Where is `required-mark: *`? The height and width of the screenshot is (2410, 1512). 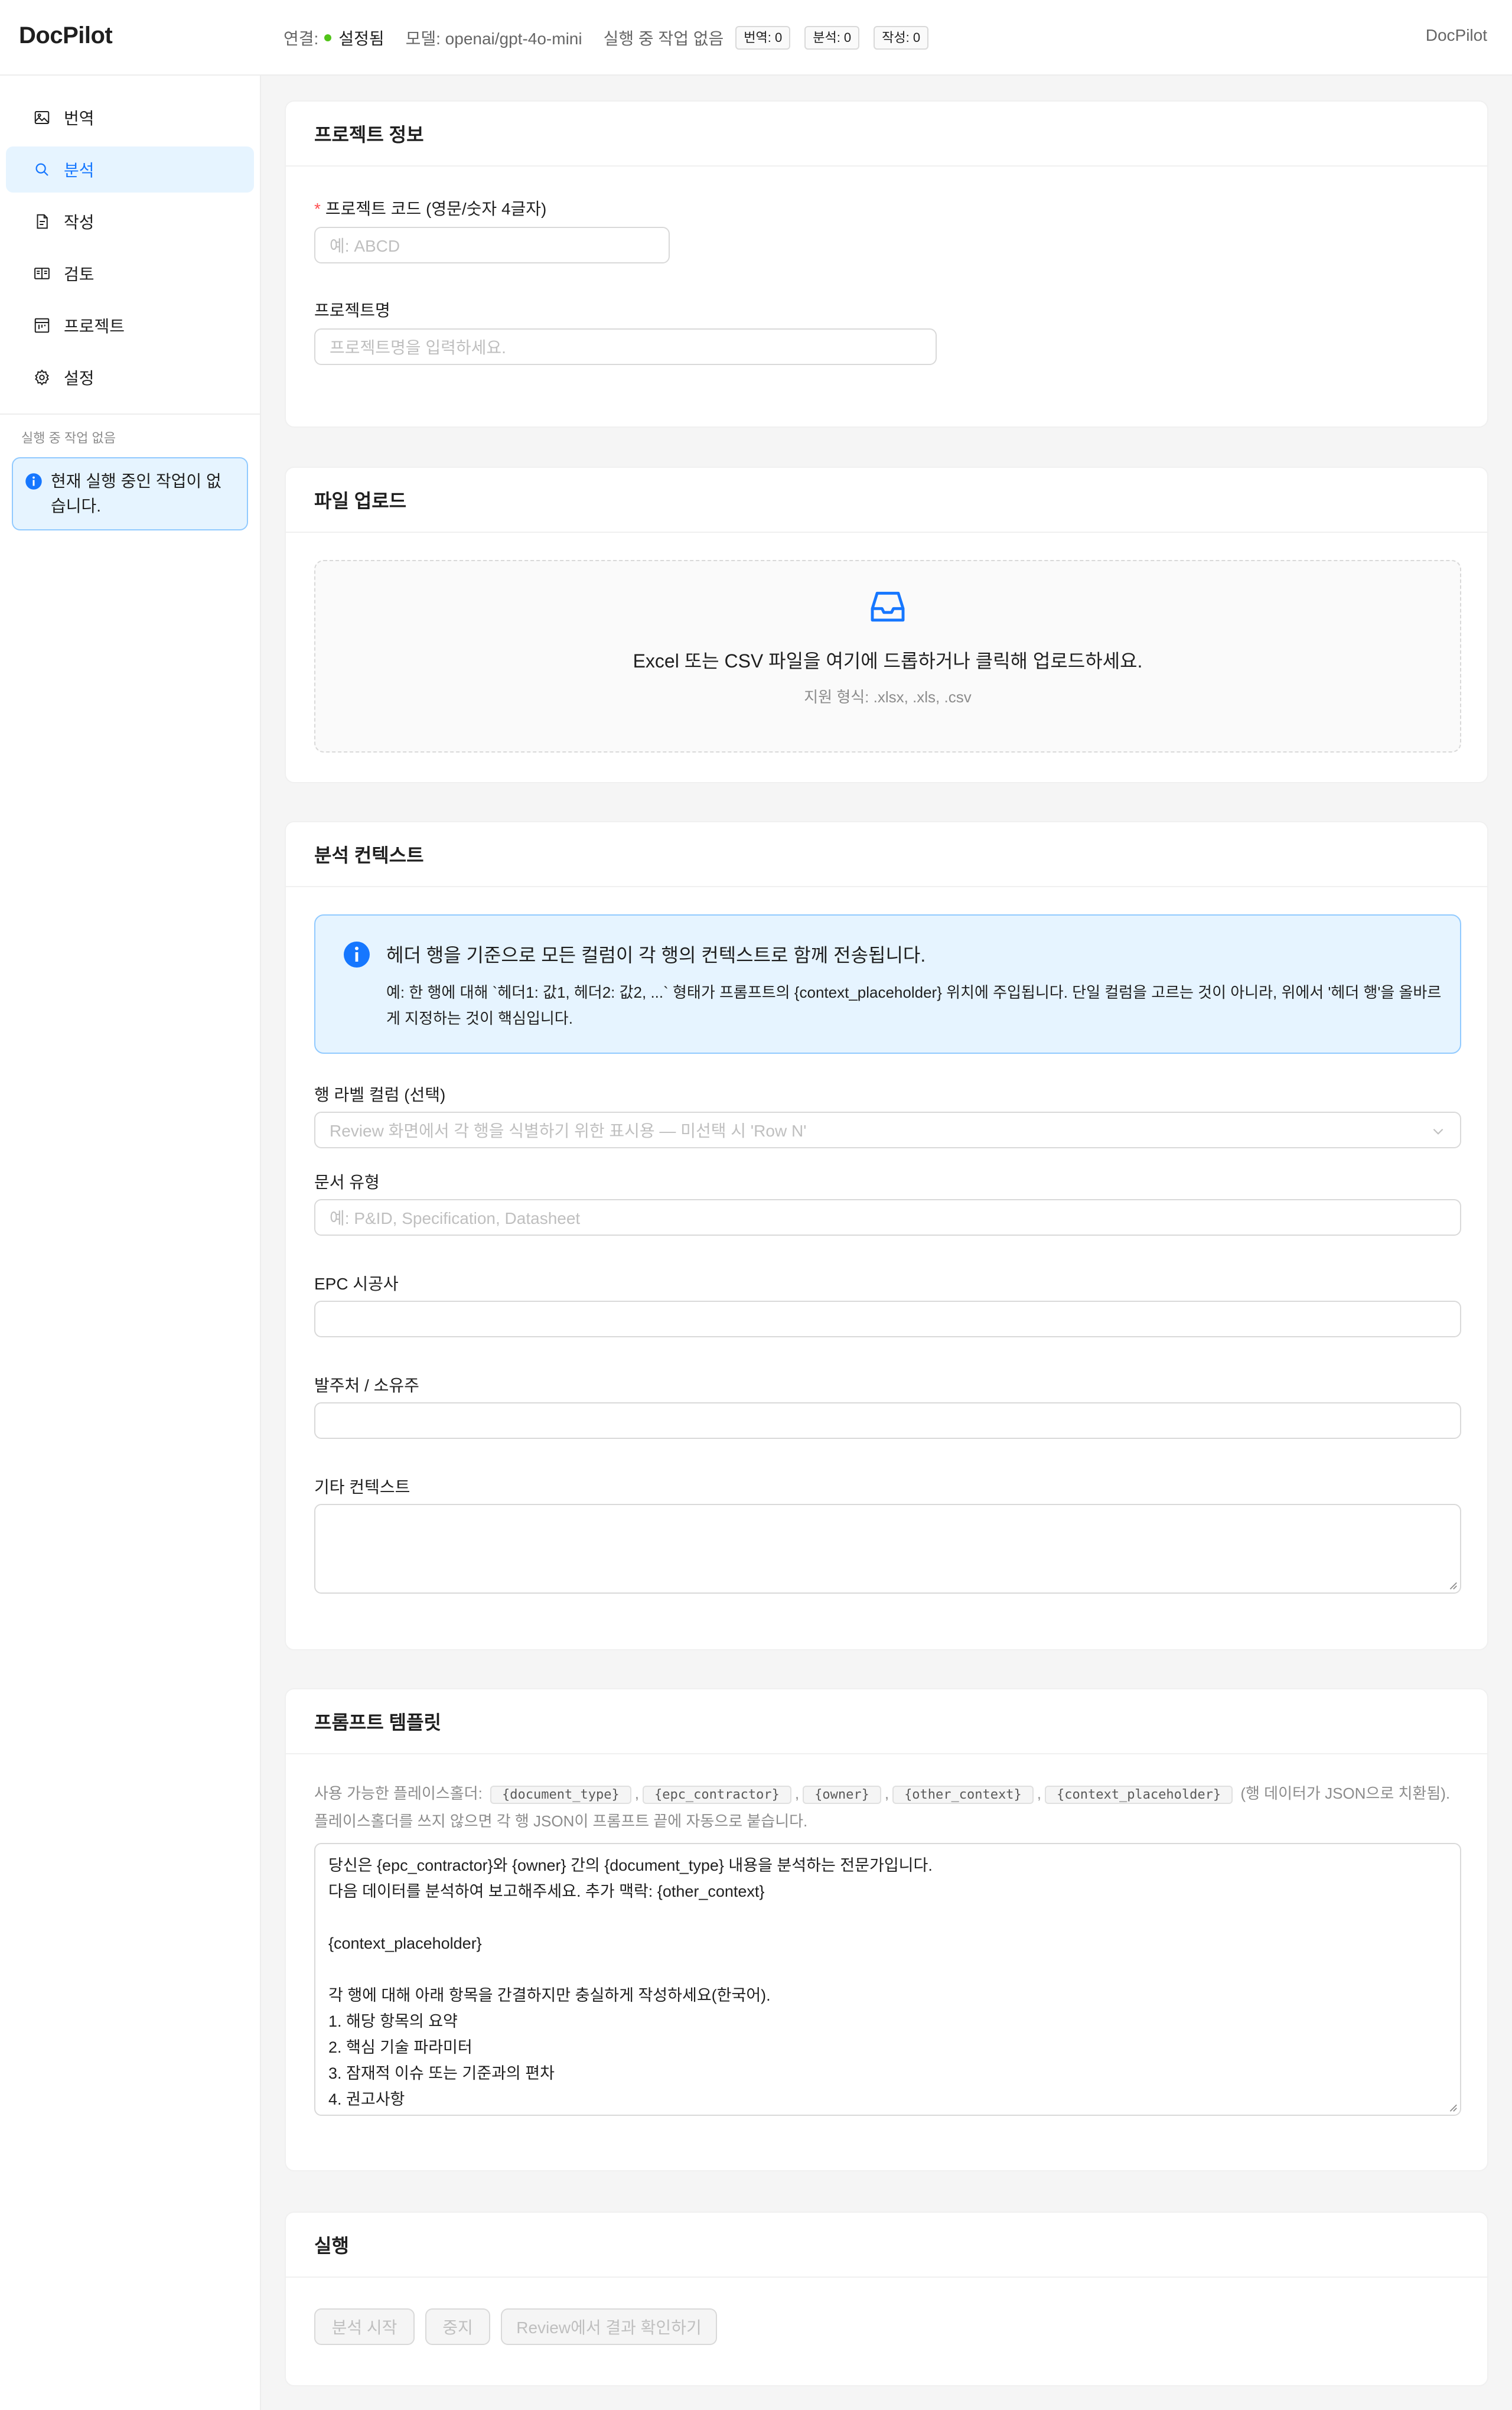 required-mark: * is located at coordinates (317, 209).